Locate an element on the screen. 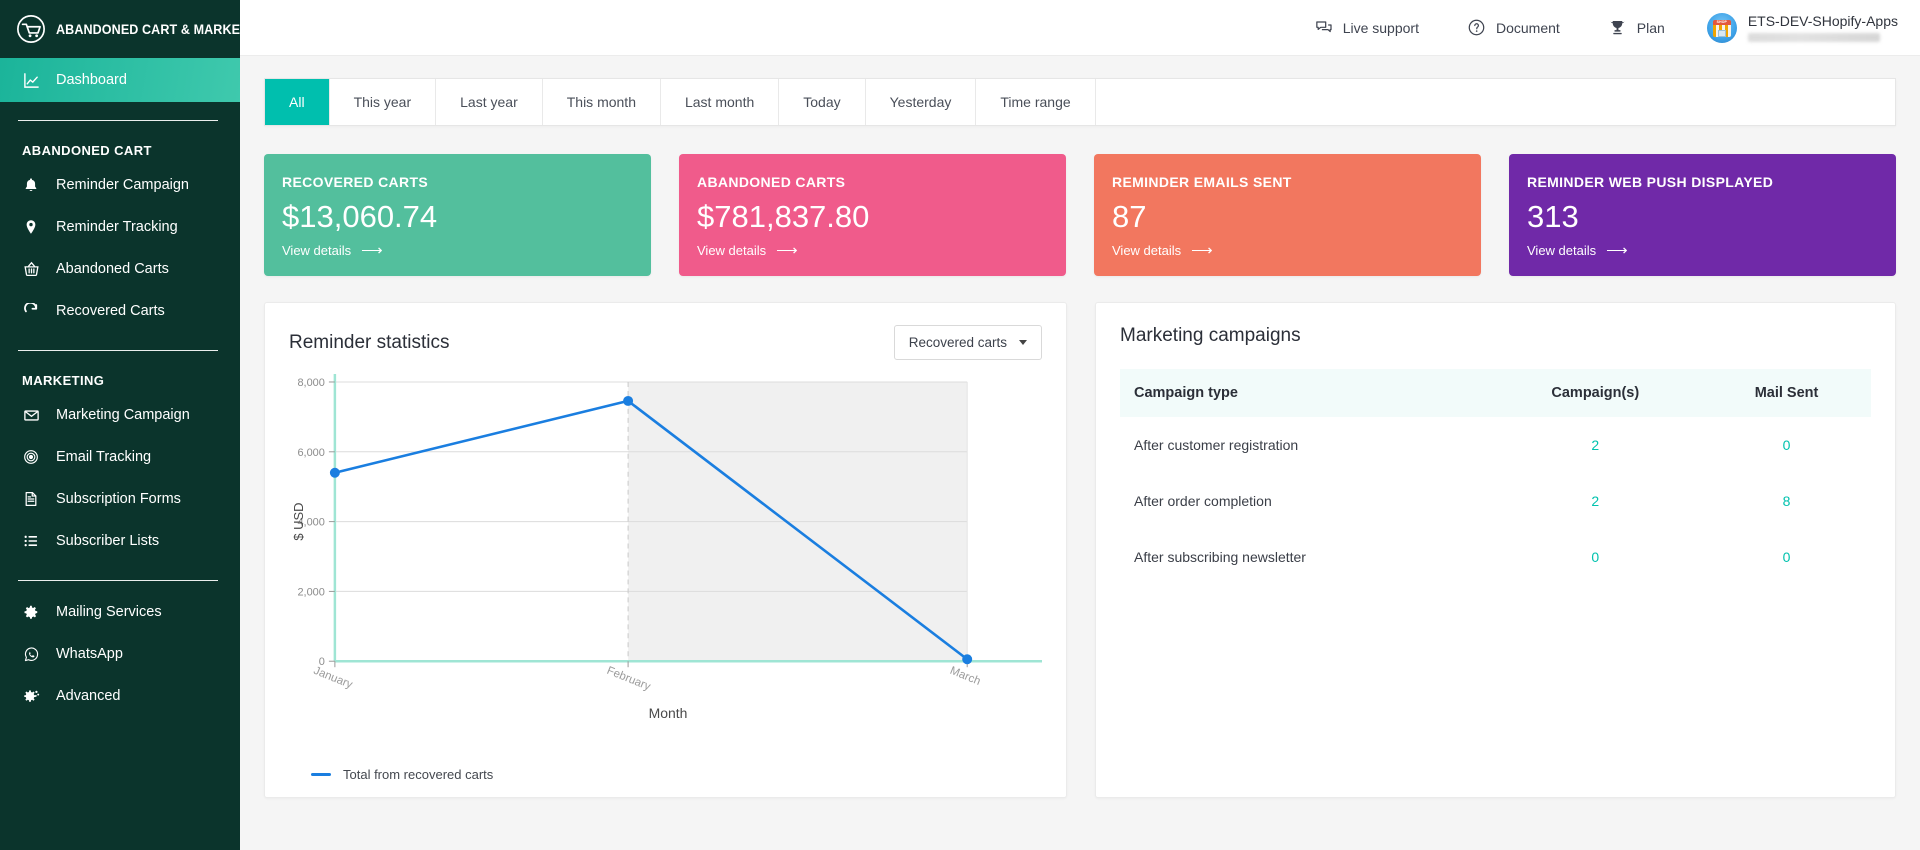  chart-x-tick-labels: January February March is located at coordinates (647, 679).